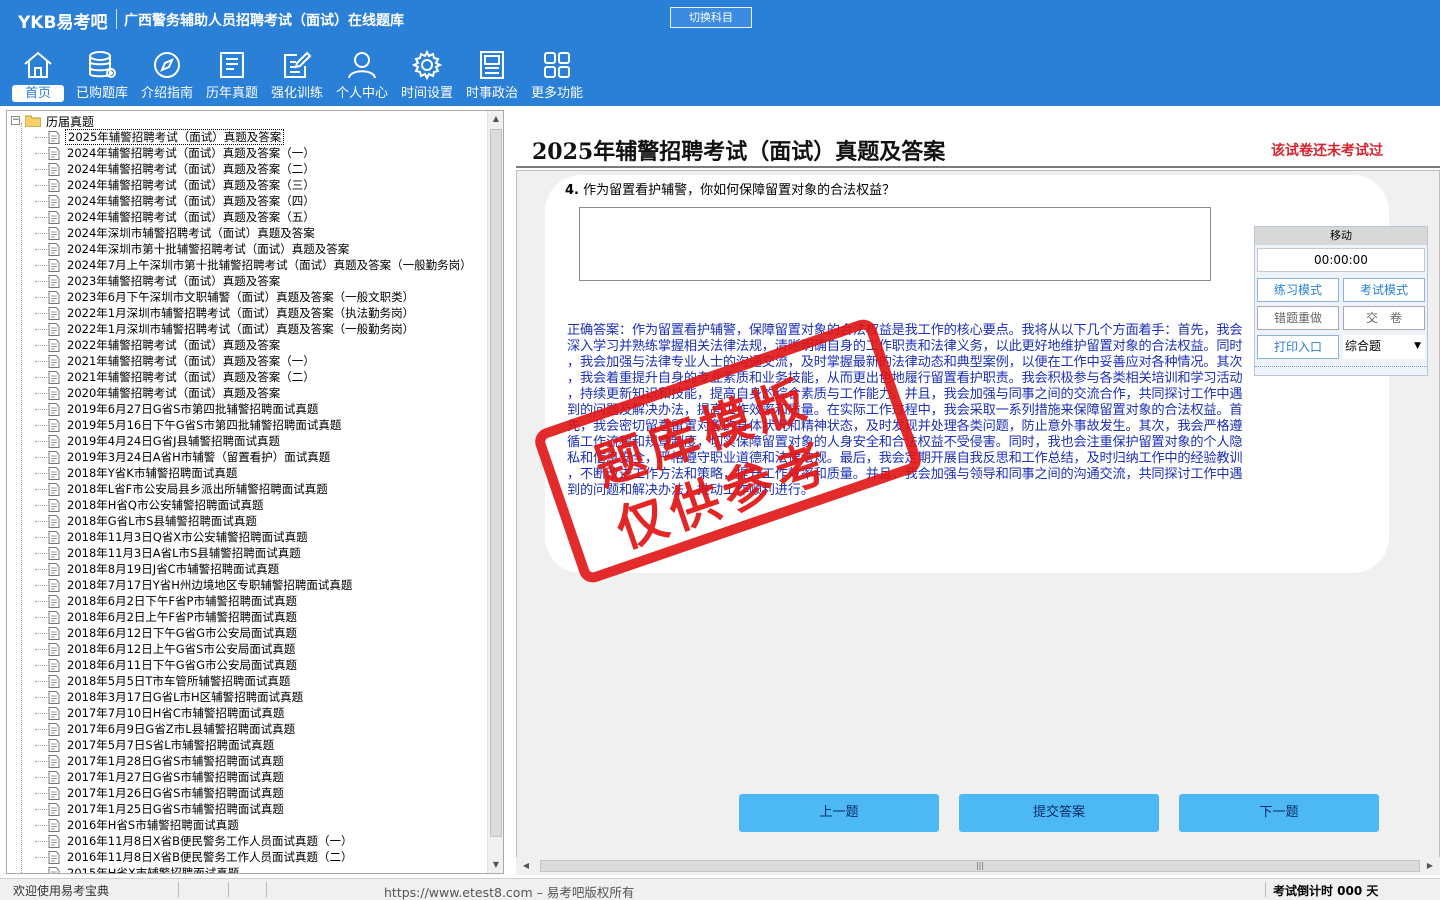  What do you see at coordinates (247, 361) in the screenshot?
I see `tree-item: 2021年辅警招聘考试（面试）真题及答案（一）` at bounding box center [247, 361].